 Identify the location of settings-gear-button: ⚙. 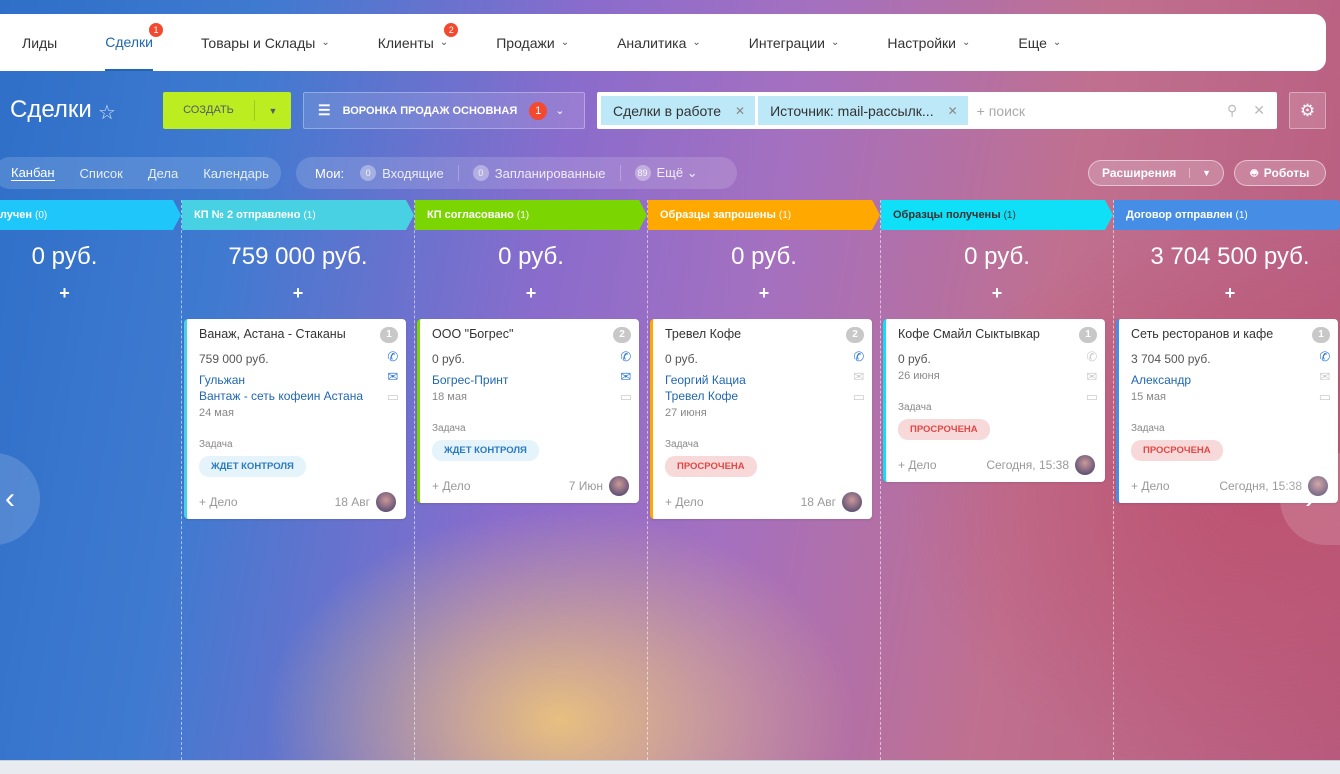
(1307, 110).